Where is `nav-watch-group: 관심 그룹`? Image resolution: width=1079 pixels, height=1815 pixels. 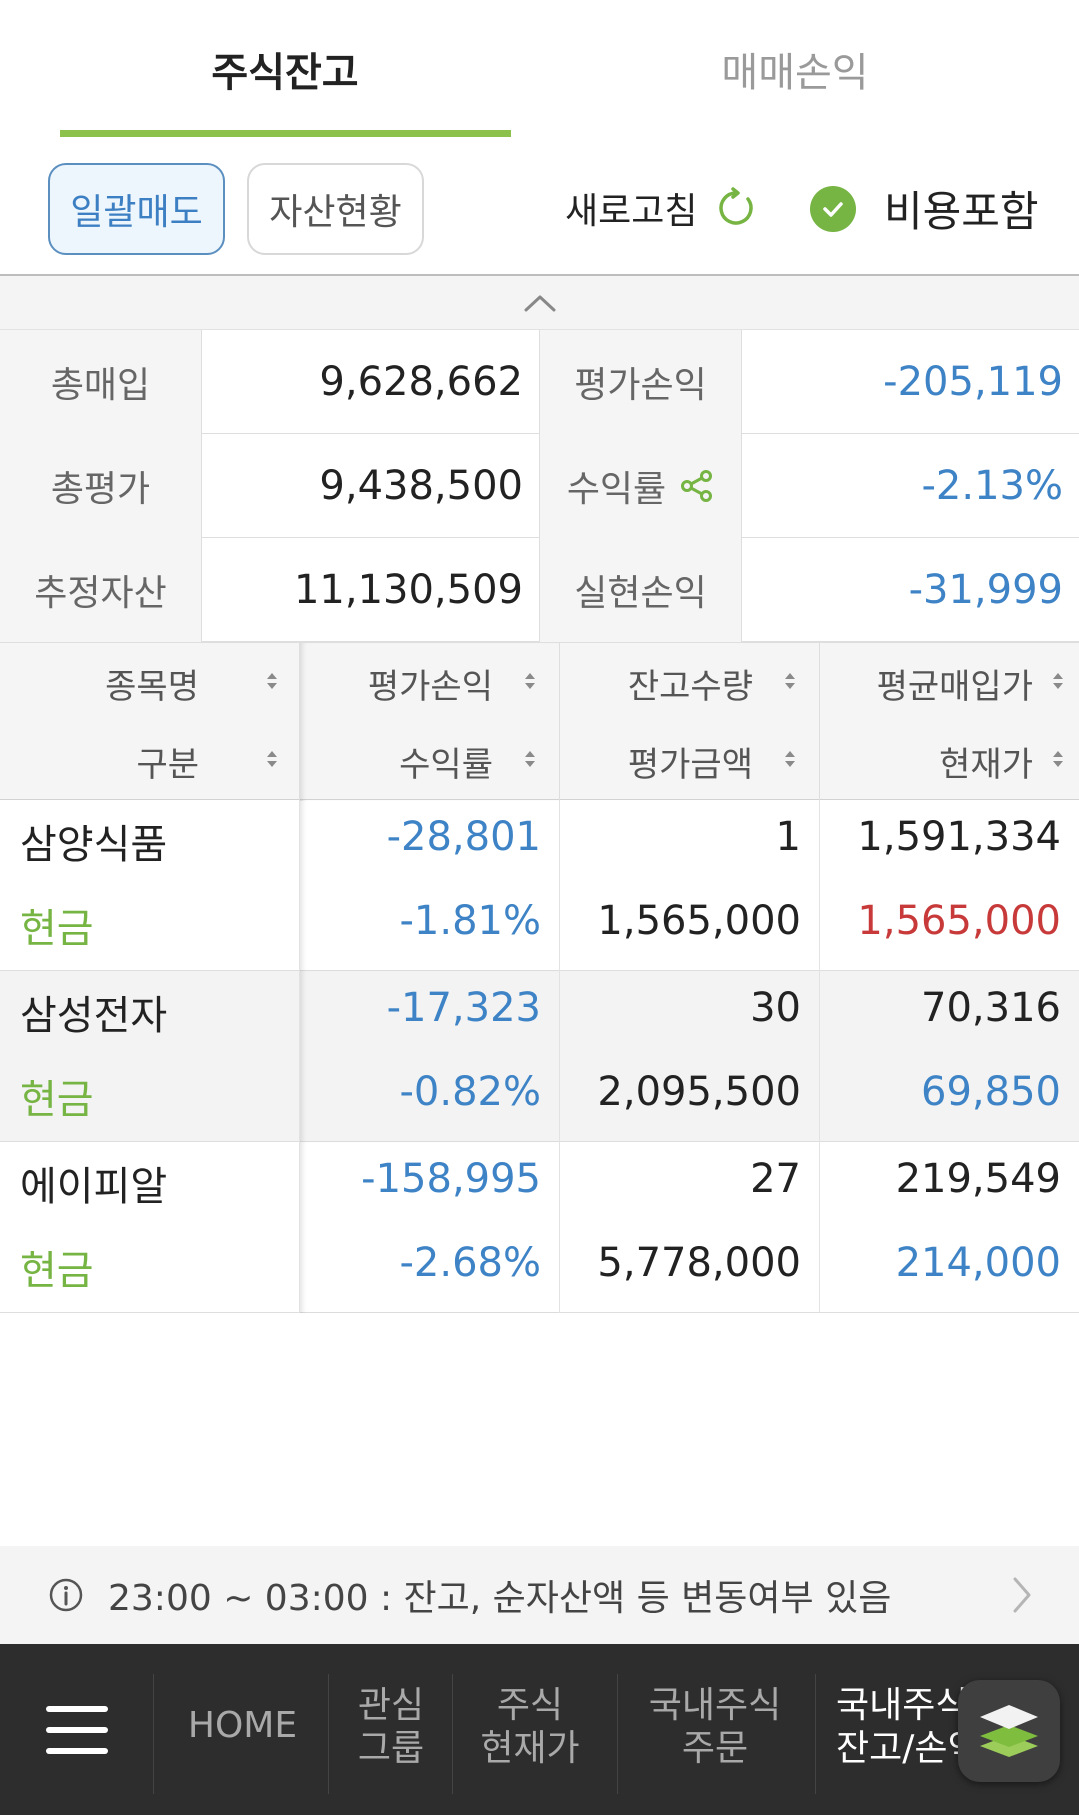
nav-watch-group: 관심 그룹 is located at coordinates (391, 1727).